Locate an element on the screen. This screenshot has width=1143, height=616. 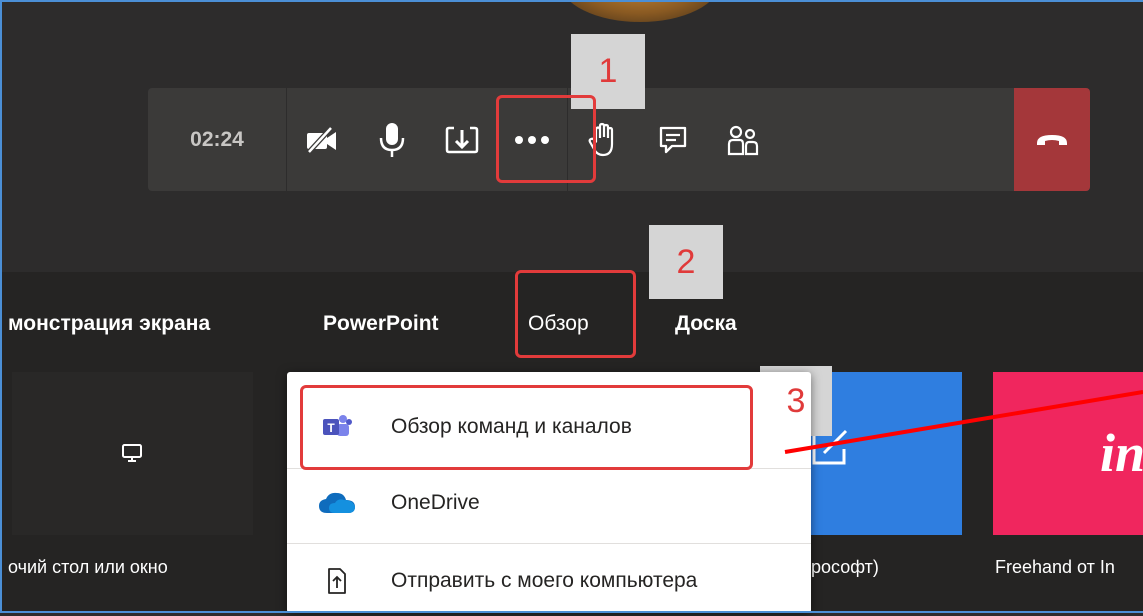
camera-off-icon is located at coordinates (322, 139).